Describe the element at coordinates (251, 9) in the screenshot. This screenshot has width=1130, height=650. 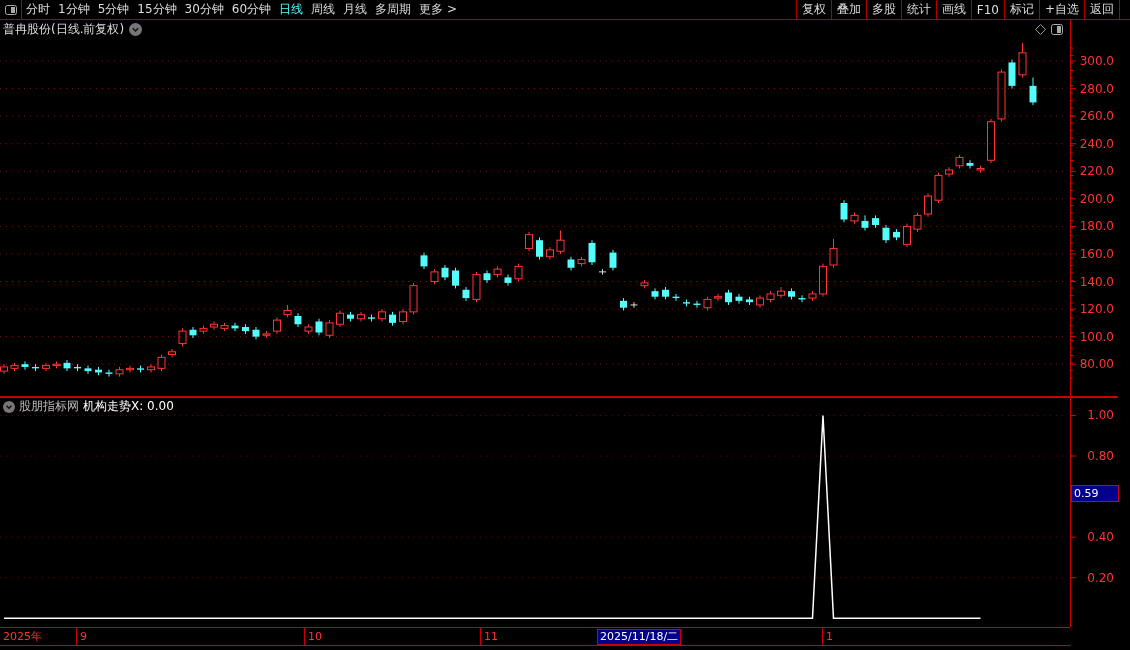
I see `period-tab: 60分钟` at that location.